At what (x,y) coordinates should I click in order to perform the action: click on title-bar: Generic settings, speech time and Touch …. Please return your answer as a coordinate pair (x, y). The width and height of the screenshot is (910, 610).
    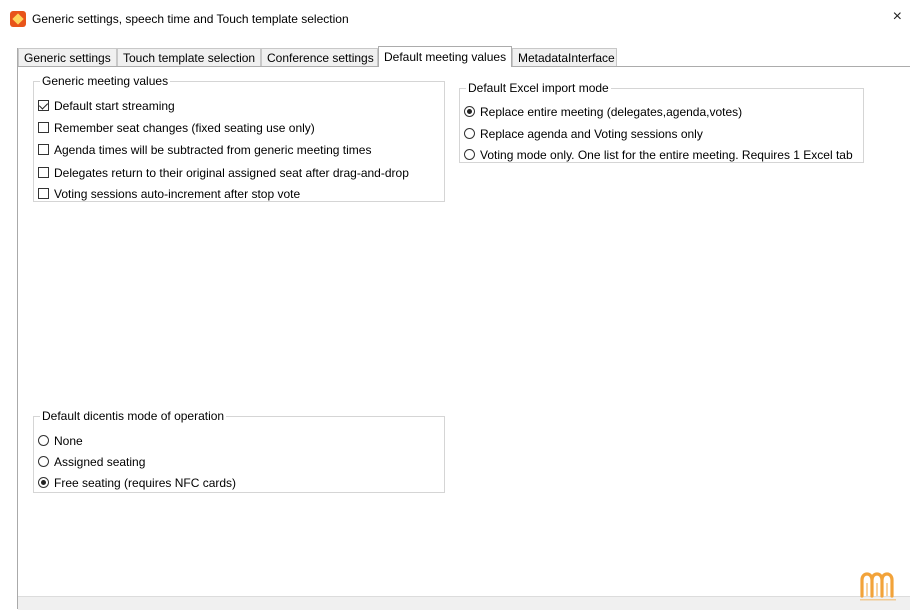
    Looking at the image, I should click on (455, 19).